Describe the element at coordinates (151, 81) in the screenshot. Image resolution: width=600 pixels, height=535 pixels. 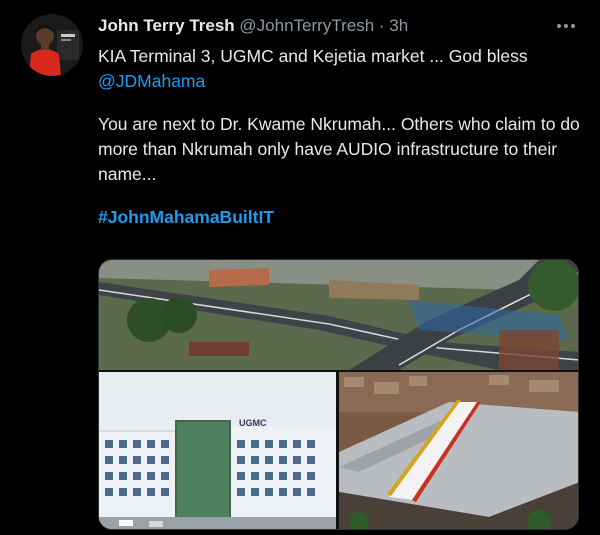
I see `mention-link: @JDMahama` at that location.